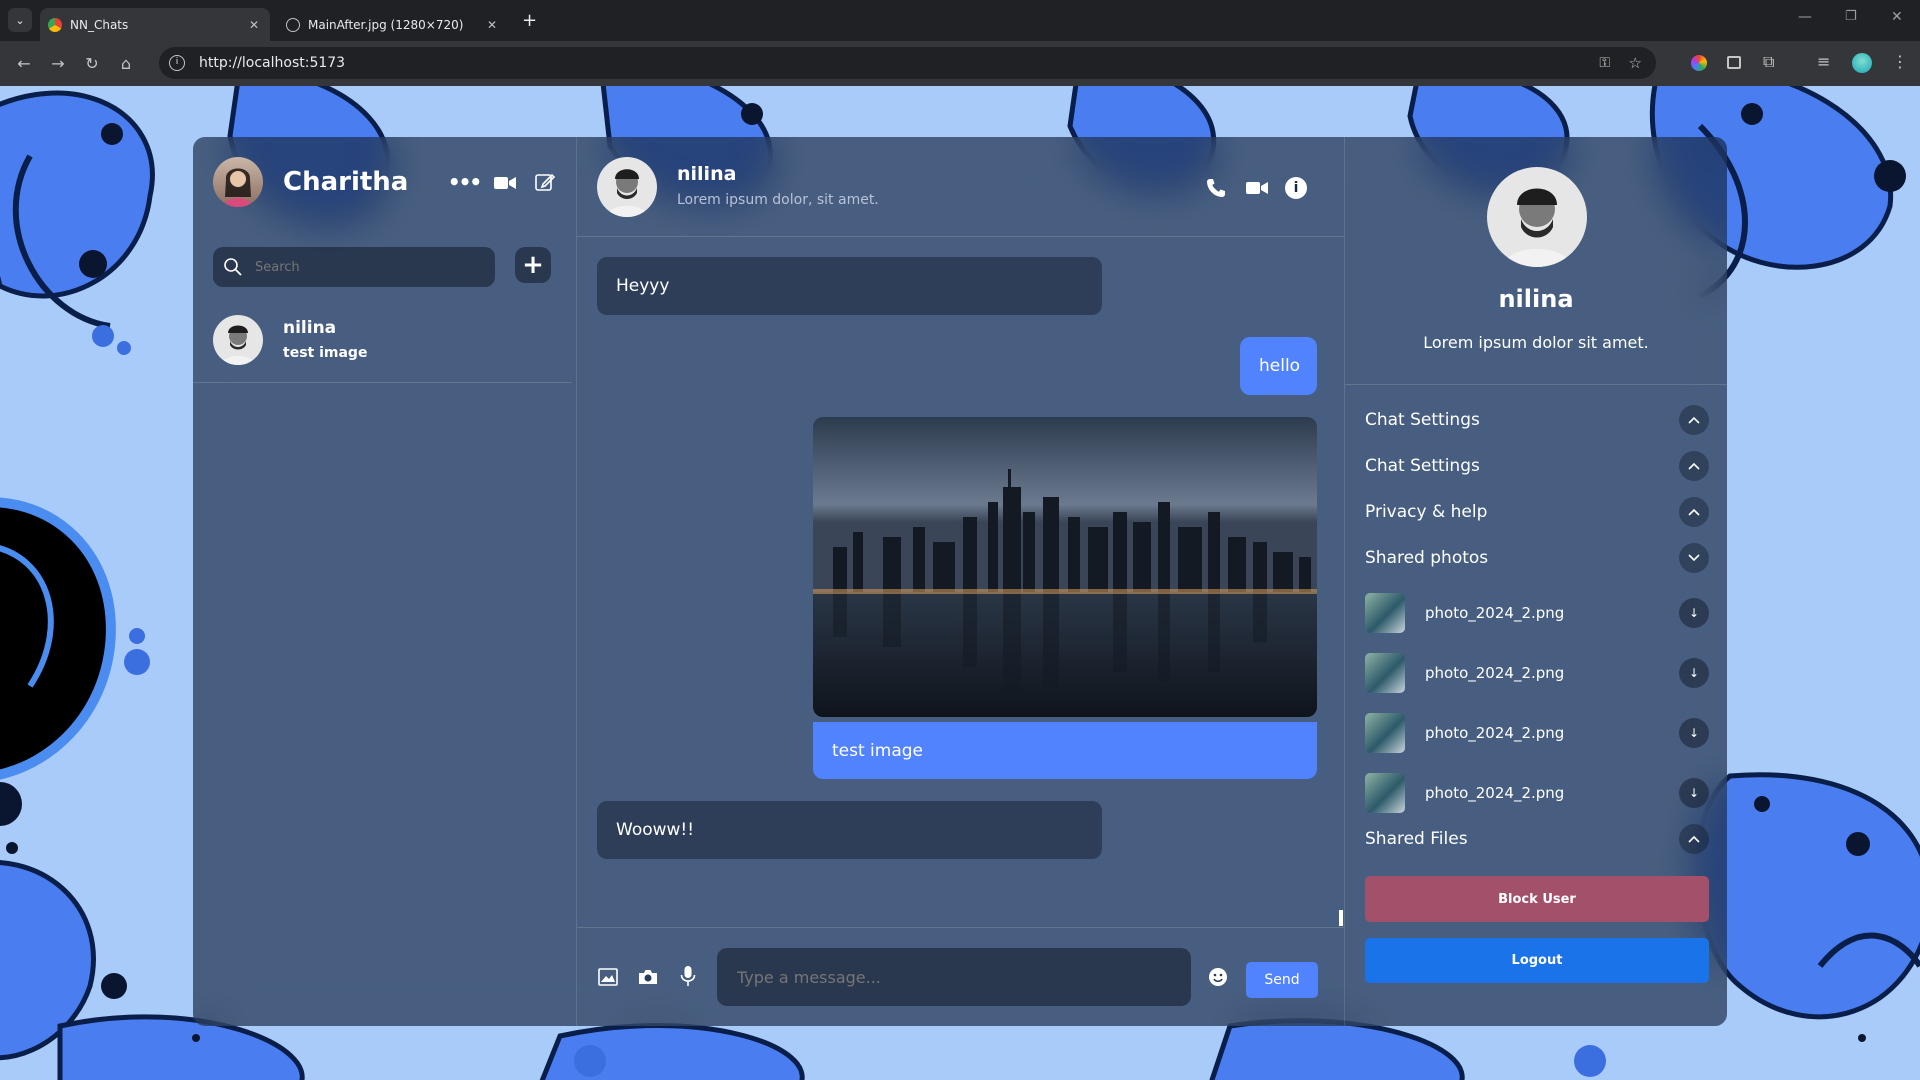 This screenshot has width=1920, height=1080. What do you see at coordinates (365, 267) in the screenshot?
I see `search-input` at bounding box center [365, 267].